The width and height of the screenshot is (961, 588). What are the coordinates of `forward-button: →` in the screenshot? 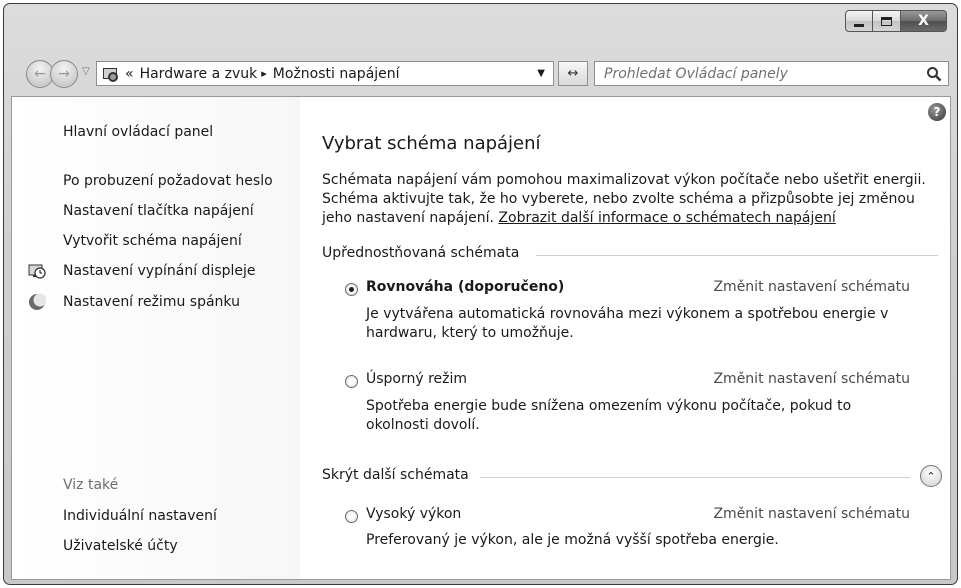 It's located at (64, 74).